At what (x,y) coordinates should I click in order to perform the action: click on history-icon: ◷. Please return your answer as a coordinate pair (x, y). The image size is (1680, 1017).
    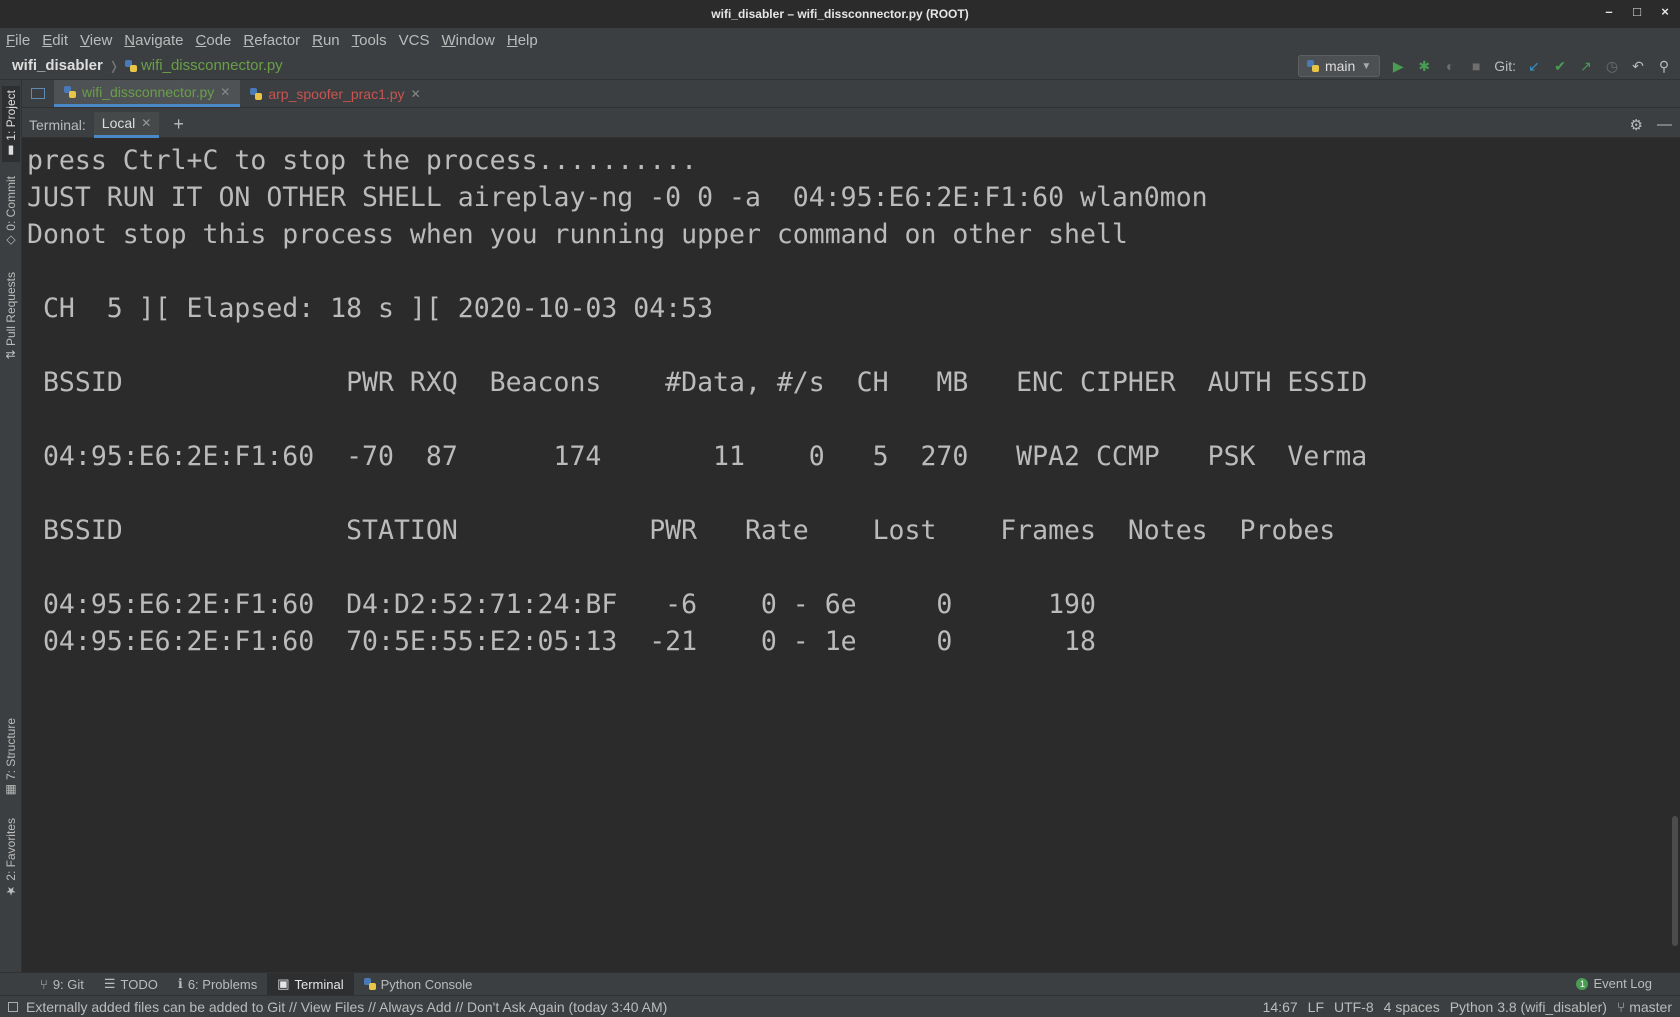
    Looking at the image, I should click on (1612, 66).